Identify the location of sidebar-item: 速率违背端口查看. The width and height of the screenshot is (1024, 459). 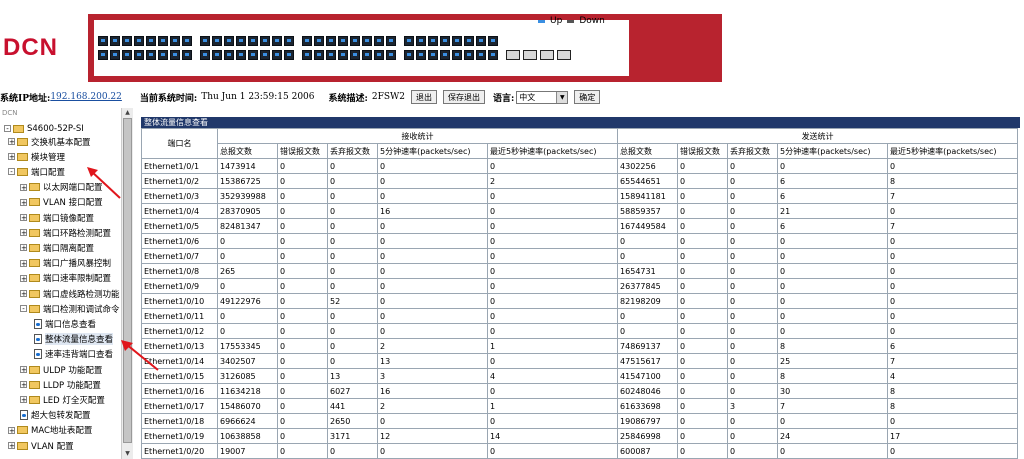
(73, 354).